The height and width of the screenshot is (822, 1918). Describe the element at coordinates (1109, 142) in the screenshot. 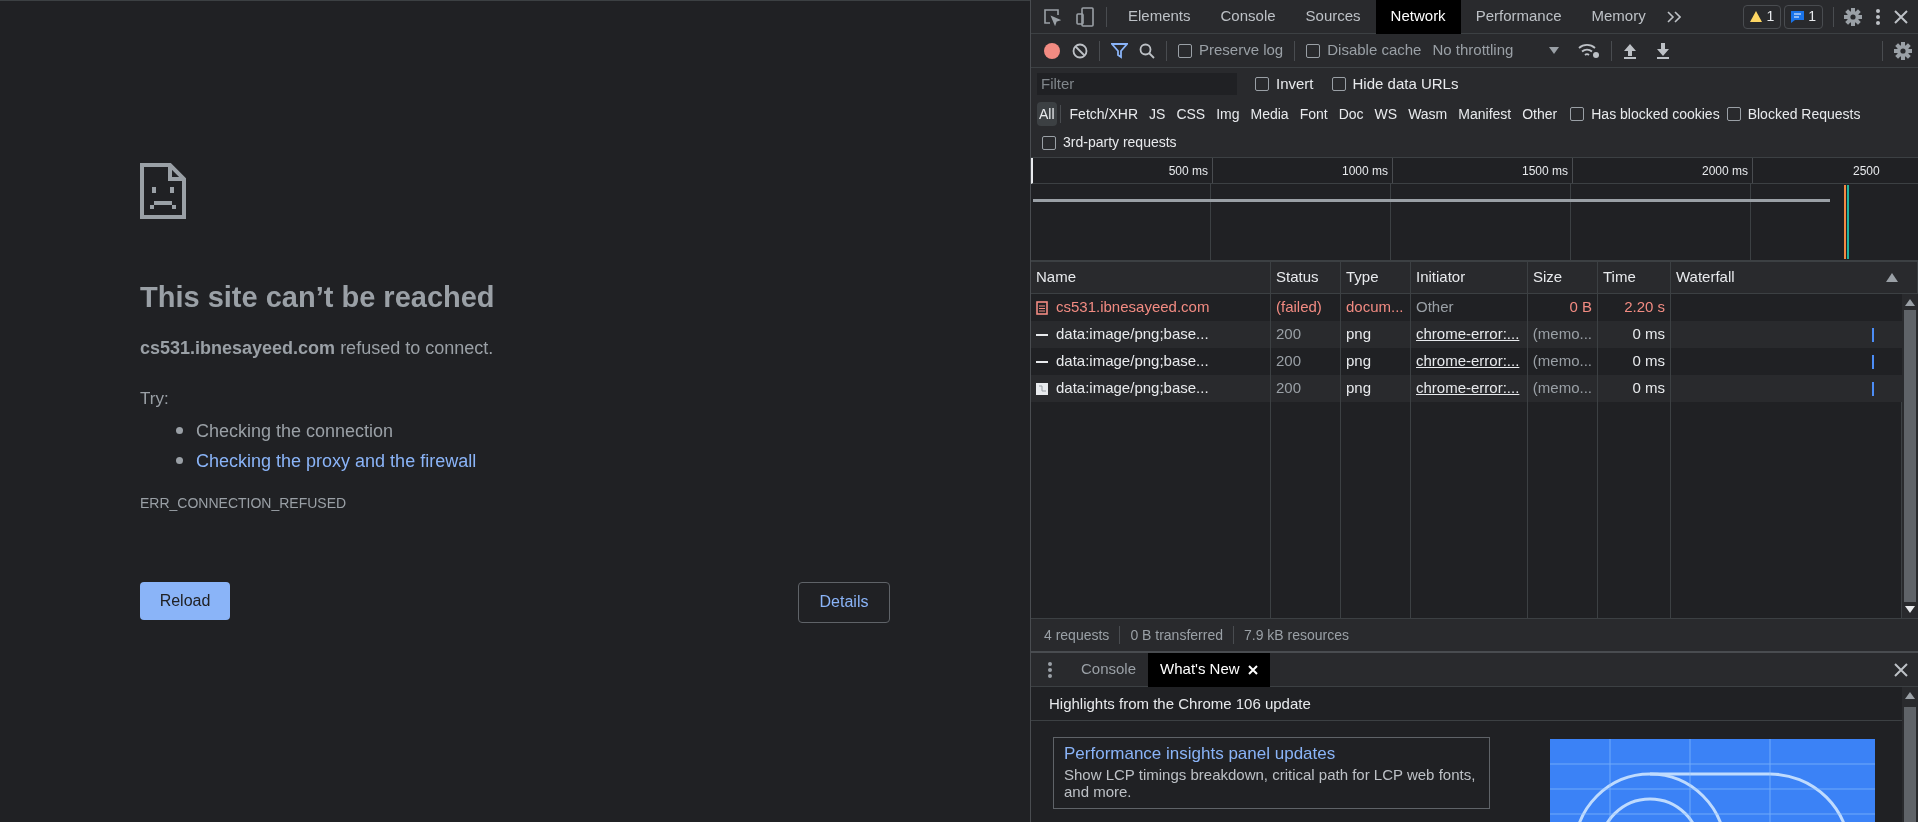

I see `third-party-requests-checkbox: 3rd-party requests` at that location.